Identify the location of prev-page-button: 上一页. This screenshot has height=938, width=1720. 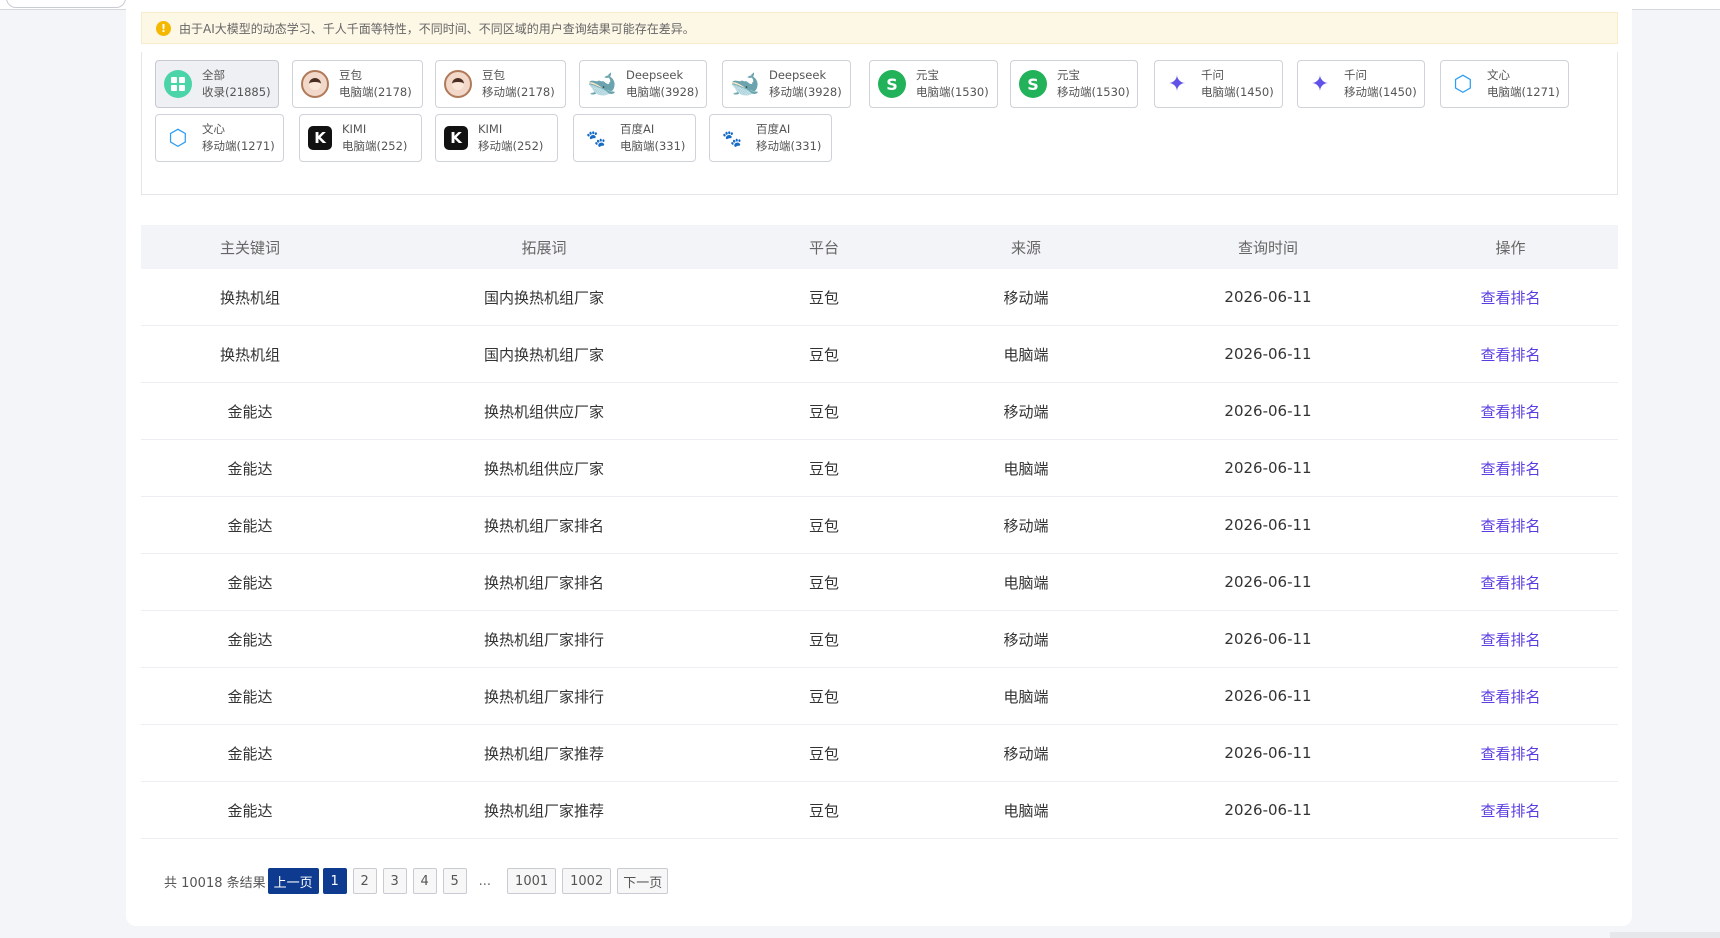
(293, 881).